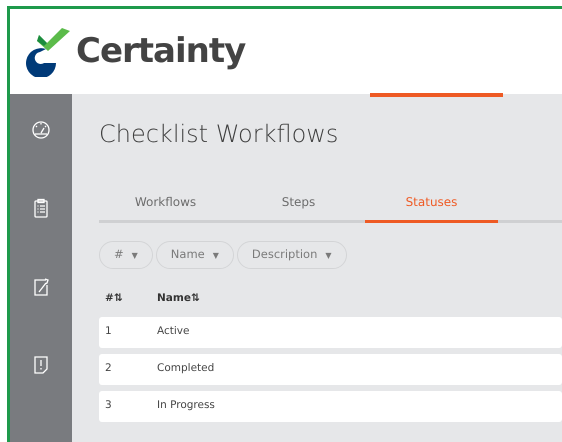  What do you see at coordinates (161, 51) in the screenshot?
I see `brand-name: Certainty` at bounding box center [161, 51].